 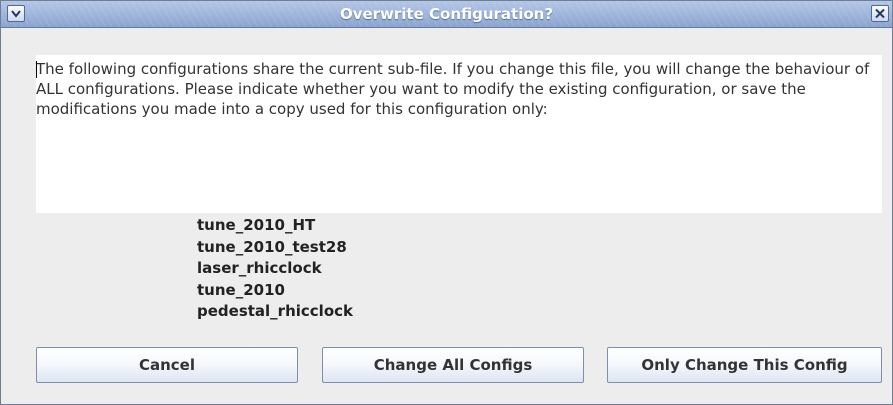 I want to click on configuration-item: laser_rhicclock, so click(x=259, y=268).